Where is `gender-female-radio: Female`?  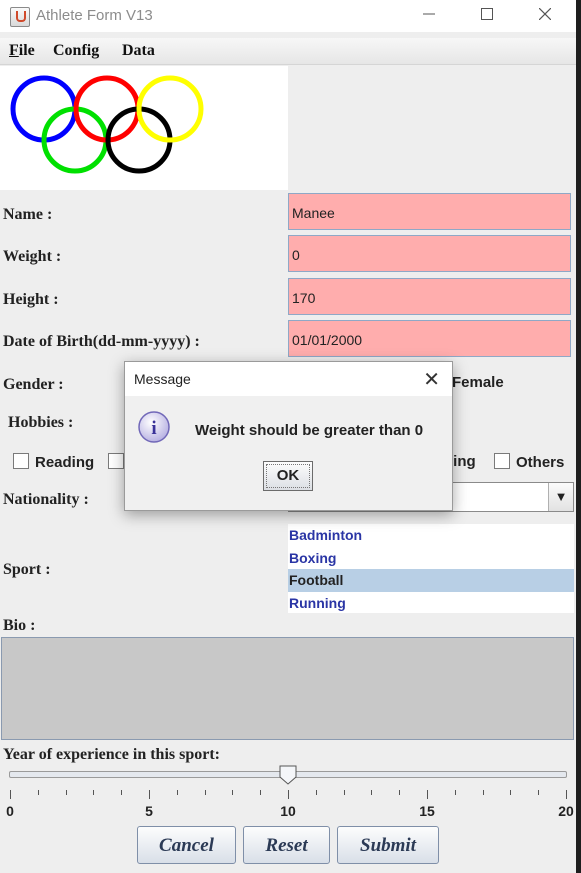
gender-female-radio: Female is located at coordinates (478, 382).